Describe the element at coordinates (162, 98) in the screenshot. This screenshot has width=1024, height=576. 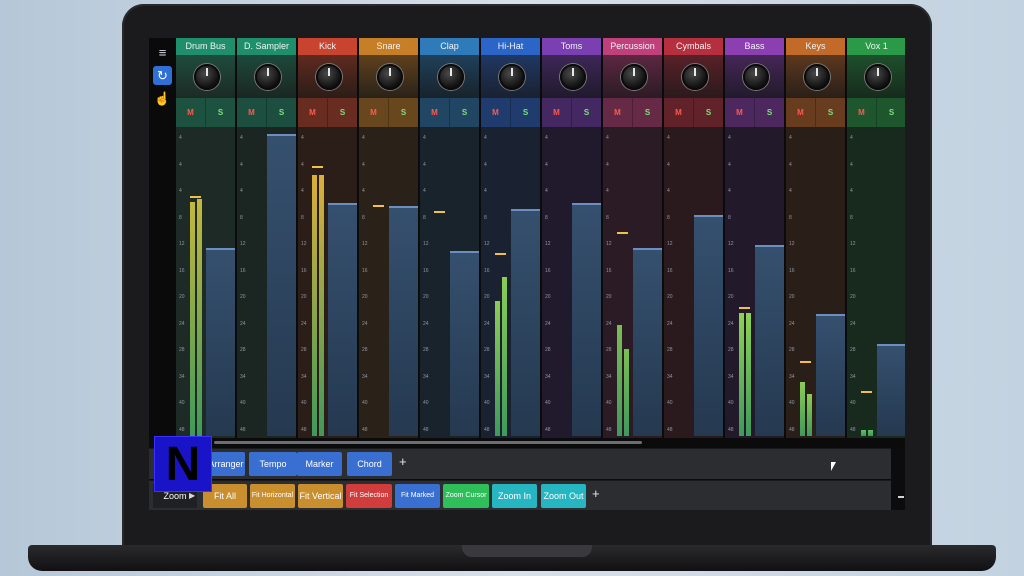
I see `hand-cursor-icon: ☝` at that location.